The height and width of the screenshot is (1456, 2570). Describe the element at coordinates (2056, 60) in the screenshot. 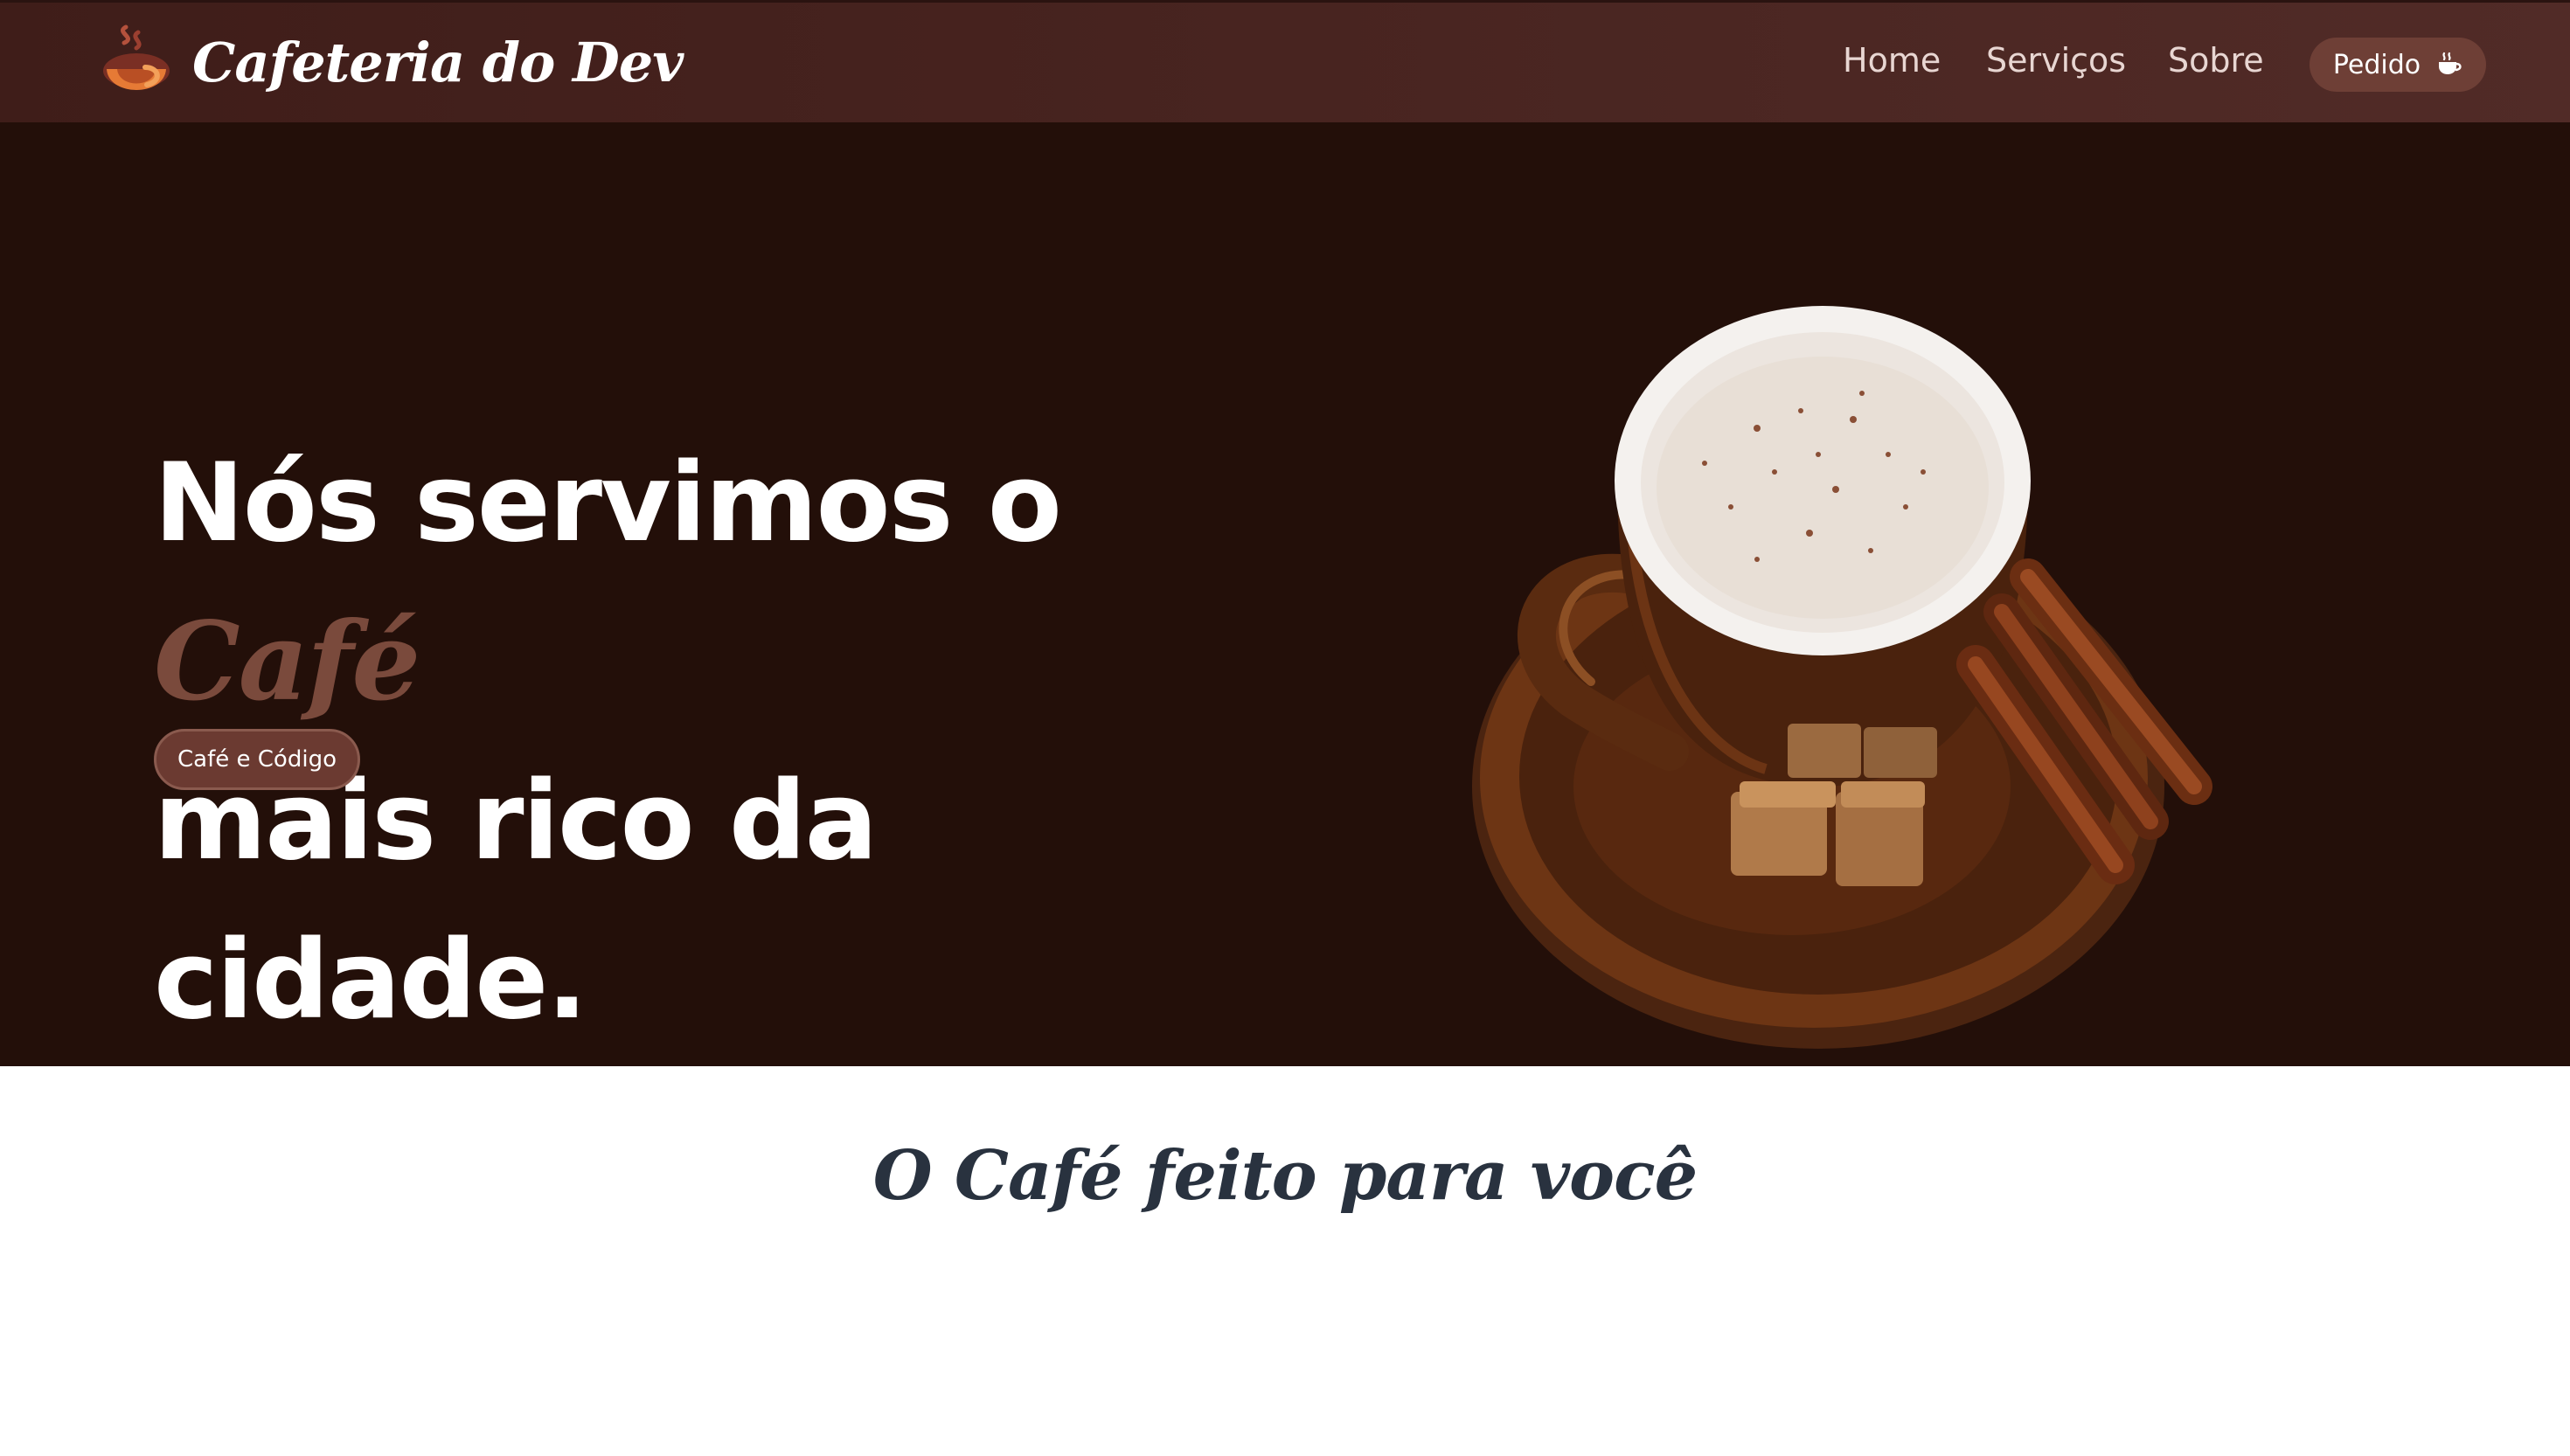

I see `nav-servicos-link: Serviços` at that location.